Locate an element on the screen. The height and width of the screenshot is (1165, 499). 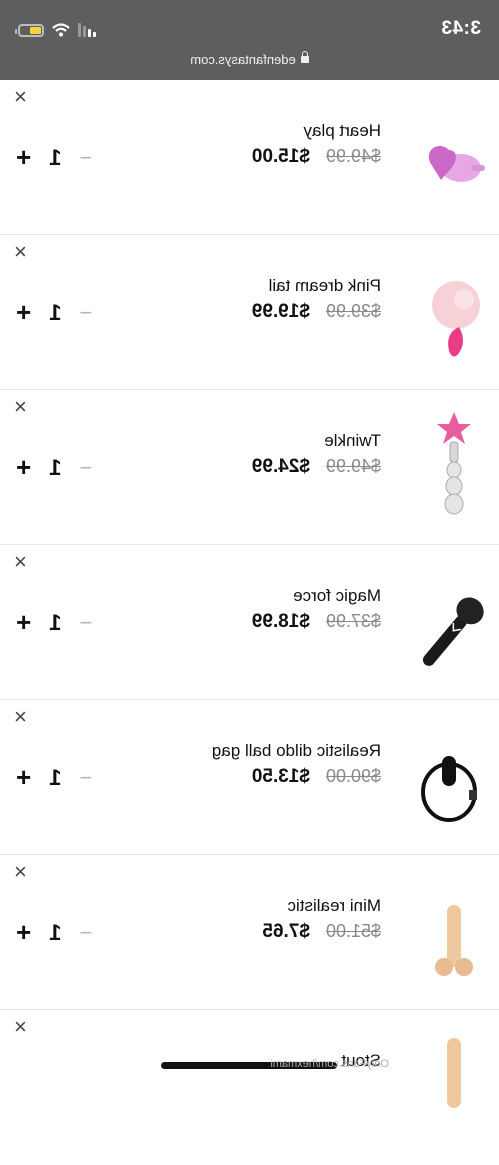
status-time: 3:43 is located at coordinates (460, 28).